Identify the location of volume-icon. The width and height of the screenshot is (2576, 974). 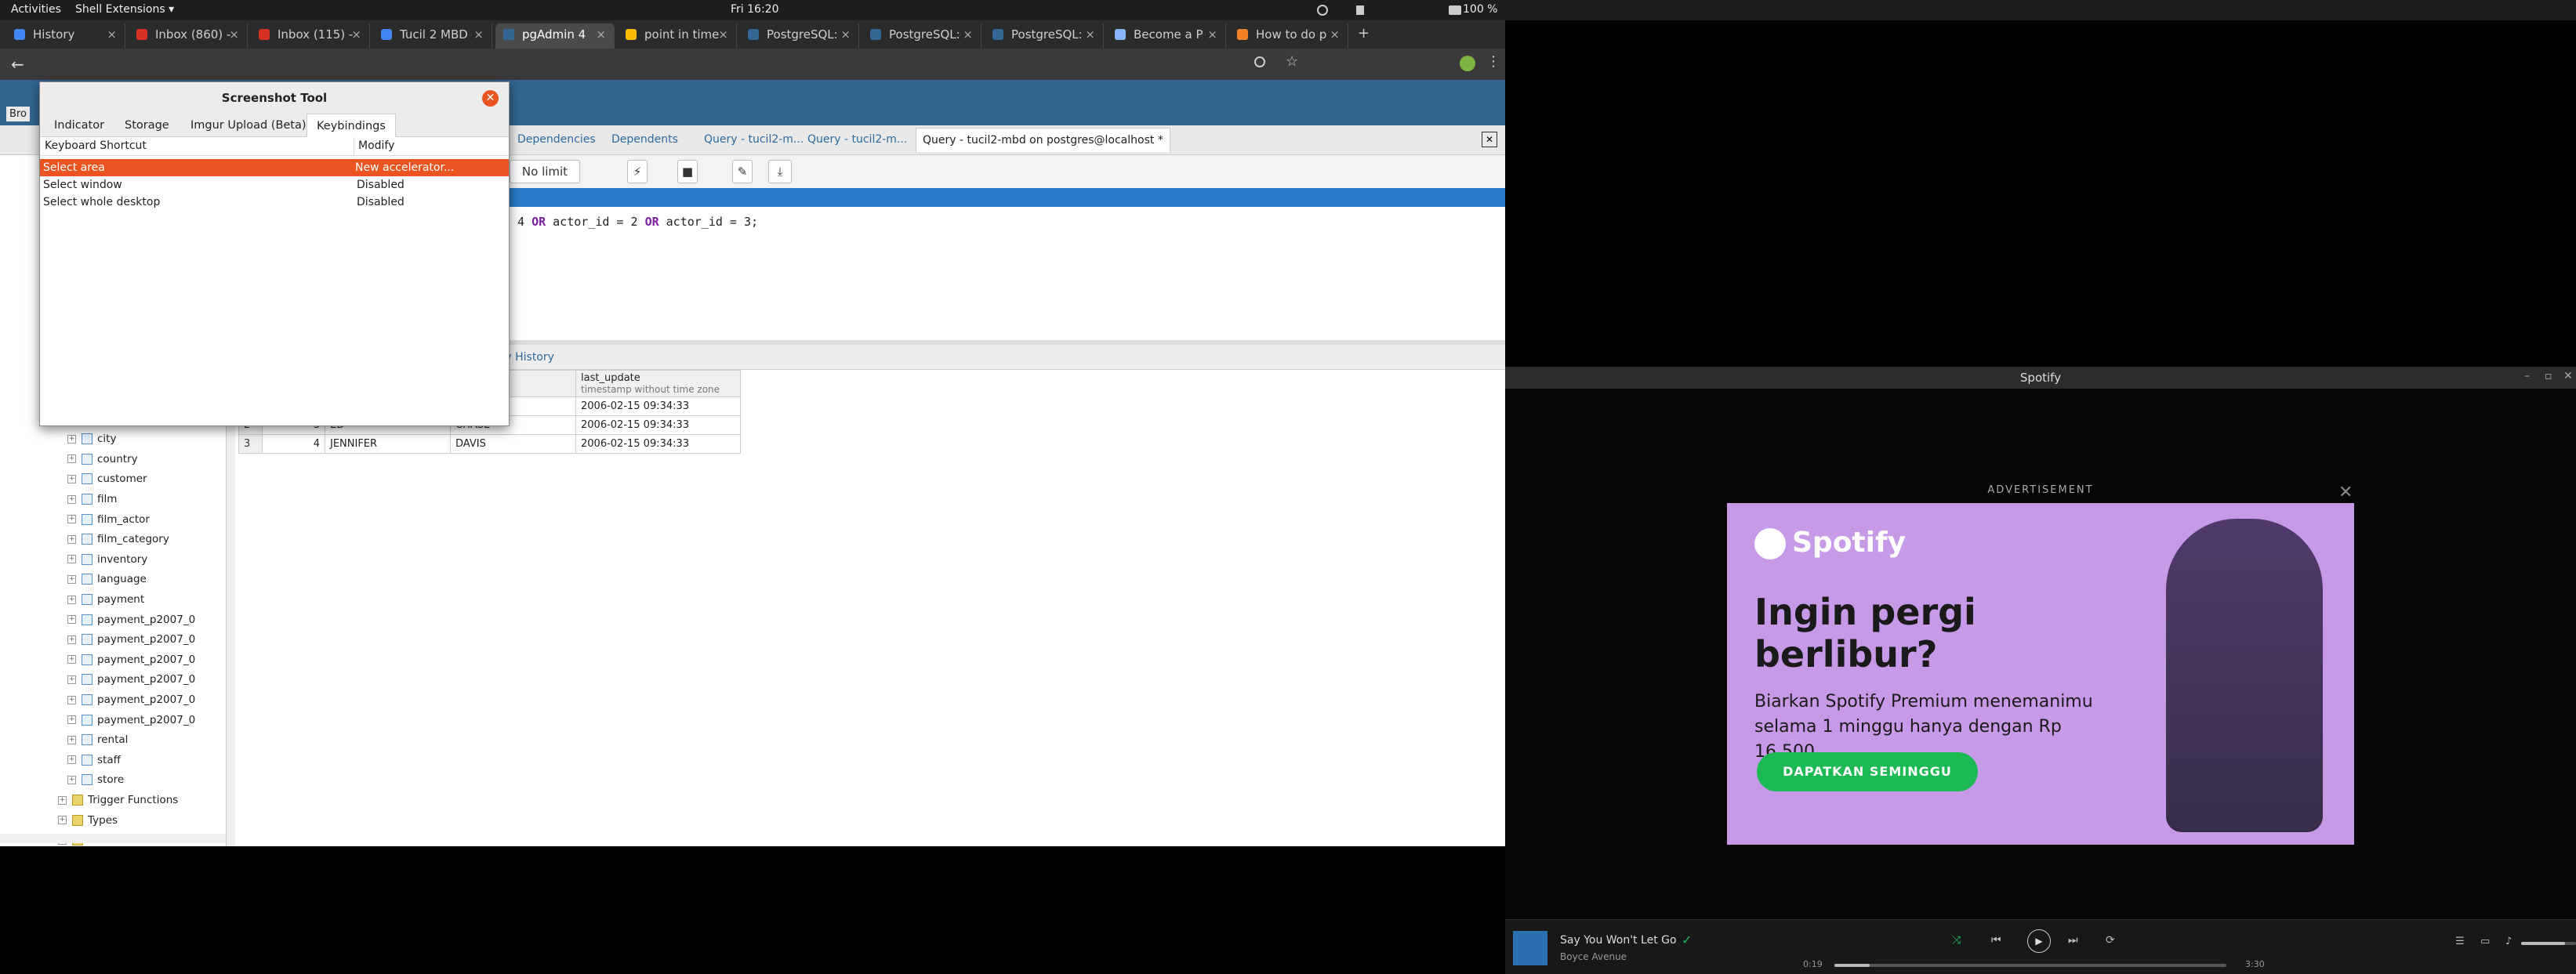
(1360, 10).